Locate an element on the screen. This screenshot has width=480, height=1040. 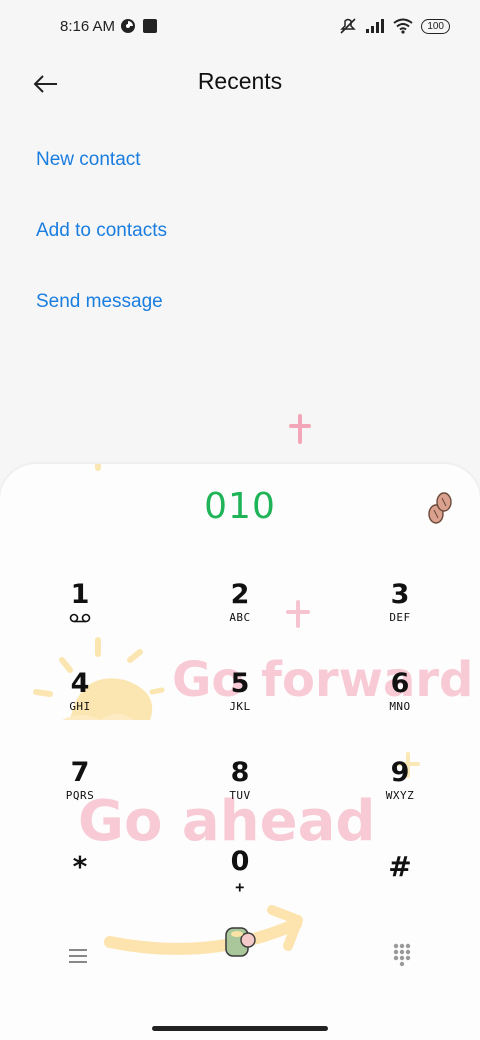
square-notification-icon is located at coordinates (150, 26).